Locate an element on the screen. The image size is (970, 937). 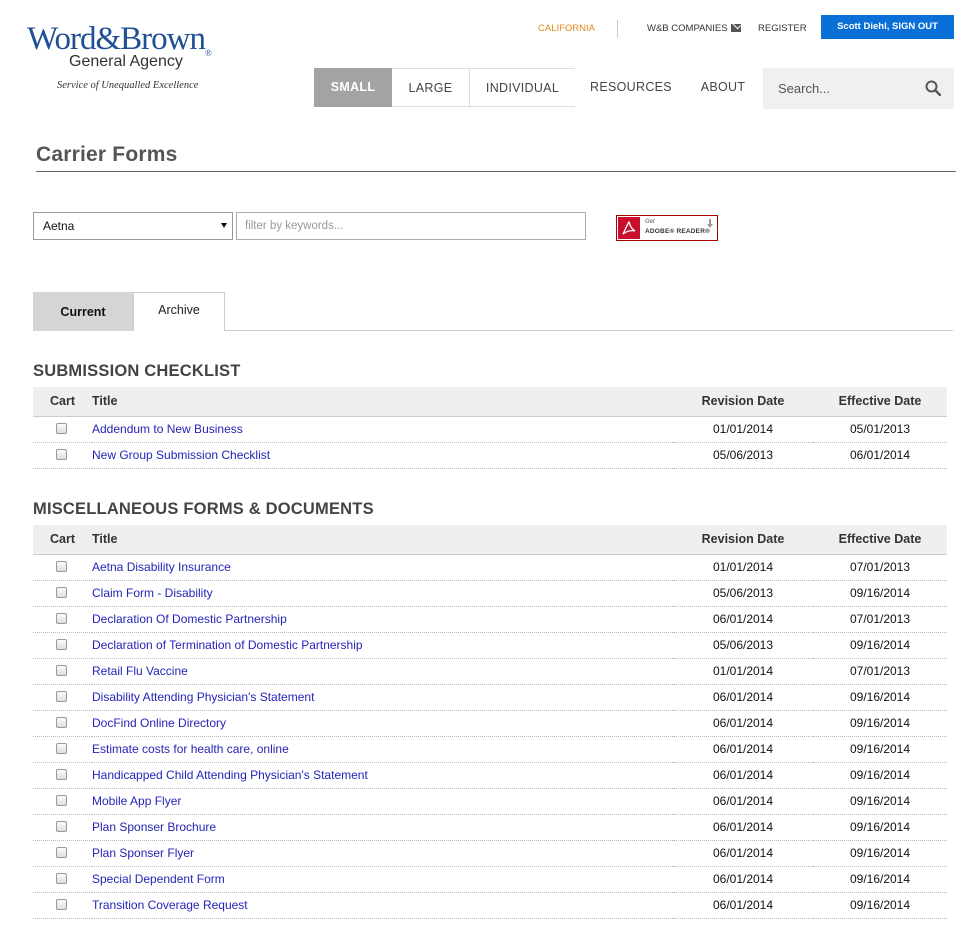
revision-date: 01/01/2014 is located at coordinates (743, 429).